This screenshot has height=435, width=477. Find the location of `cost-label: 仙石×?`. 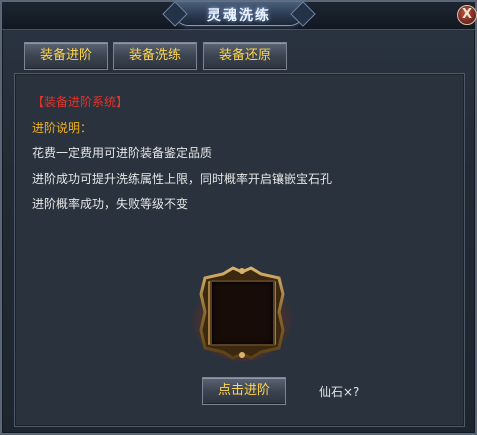

cost-label: 仙石×? is located at coordinates (339, 392).